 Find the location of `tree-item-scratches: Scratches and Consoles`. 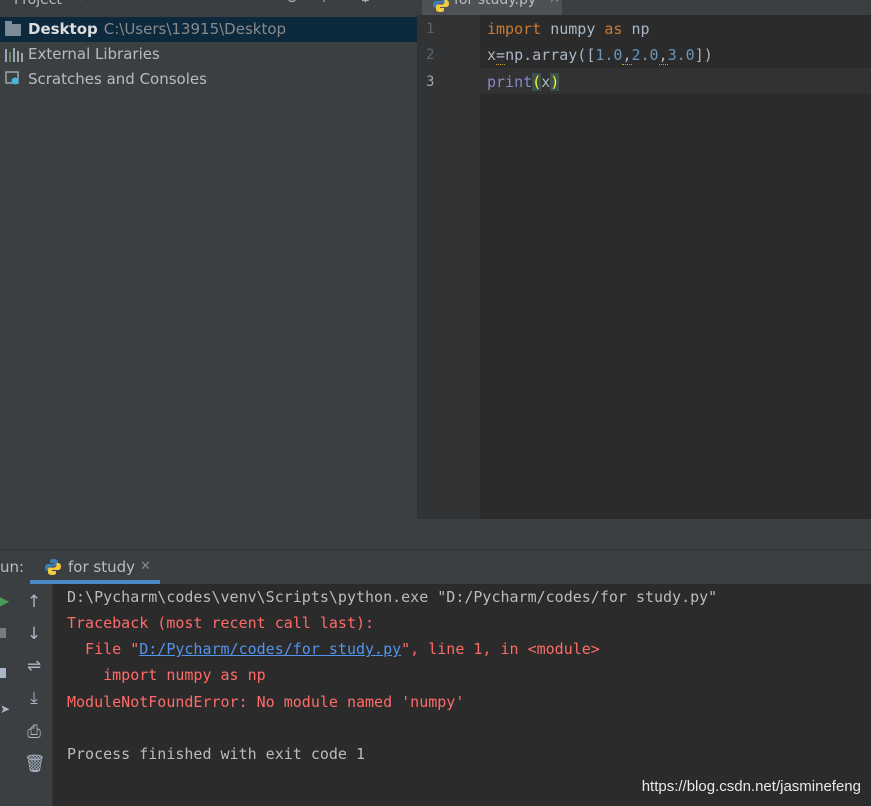

tree-item-scratches: Scratches and Consoles is located at coordinates (208, 79).